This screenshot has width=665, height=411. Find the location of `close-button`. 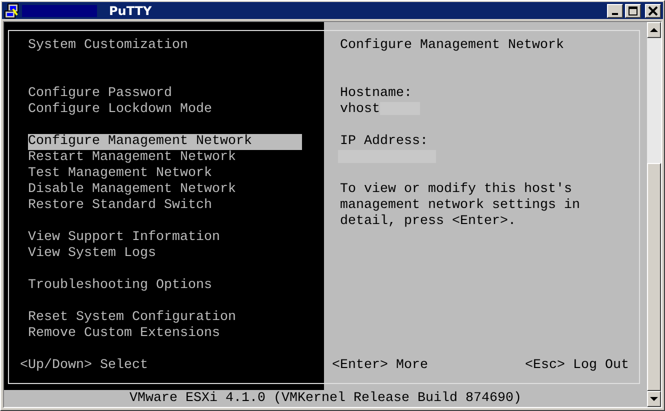

close-button is located at coordinates (653, 11).